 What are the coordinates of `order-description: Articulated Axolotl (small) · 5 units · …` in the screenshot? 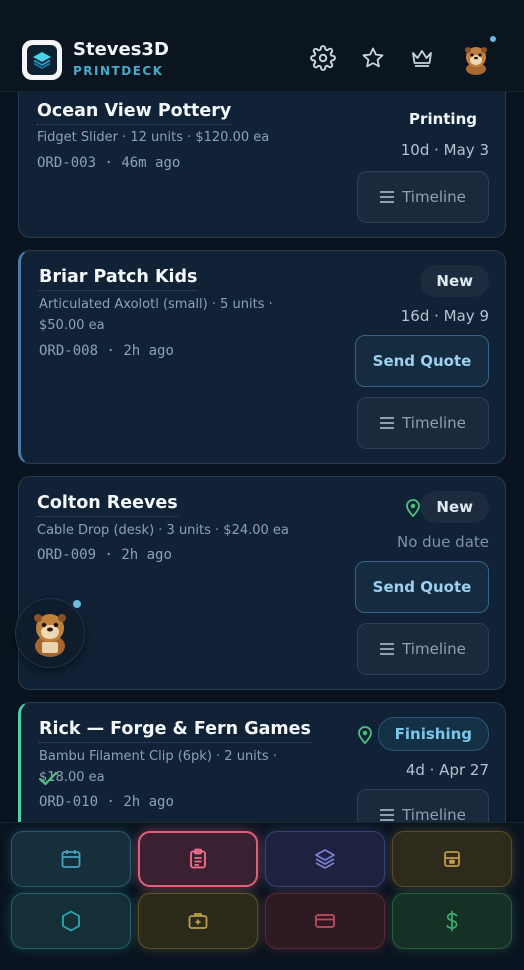 It's located at (156, 315).